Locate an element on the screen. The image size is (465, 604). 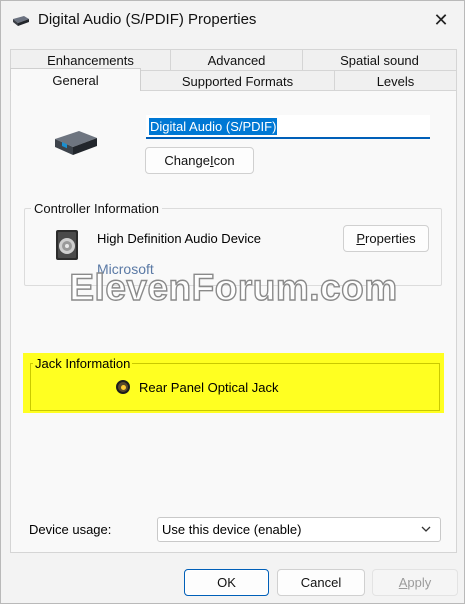
close-button: ✕ is located at coordinates (441, 20).